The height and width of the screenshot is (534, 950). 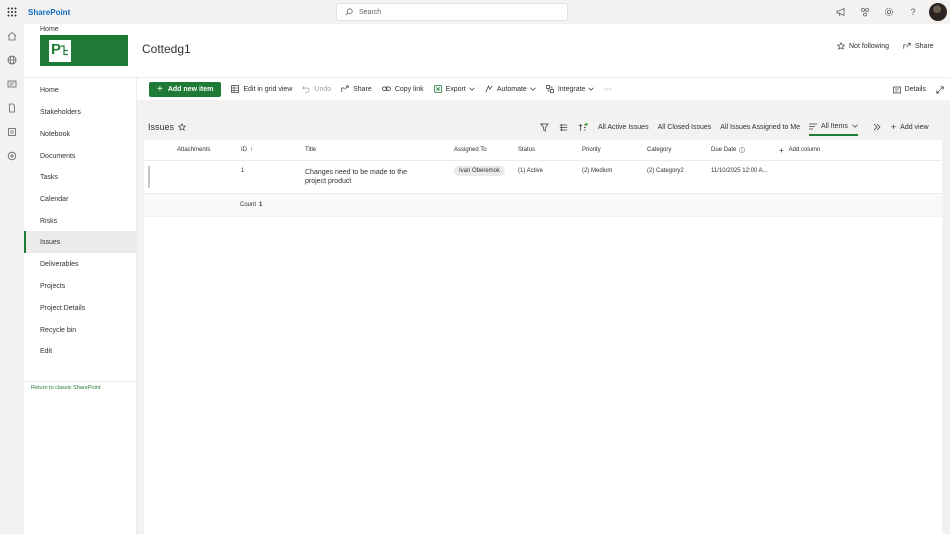 What do you see at coordinates (316, 89) in the screenshot?
I see `undo-button: Undo` at bounding box center [316, 89].